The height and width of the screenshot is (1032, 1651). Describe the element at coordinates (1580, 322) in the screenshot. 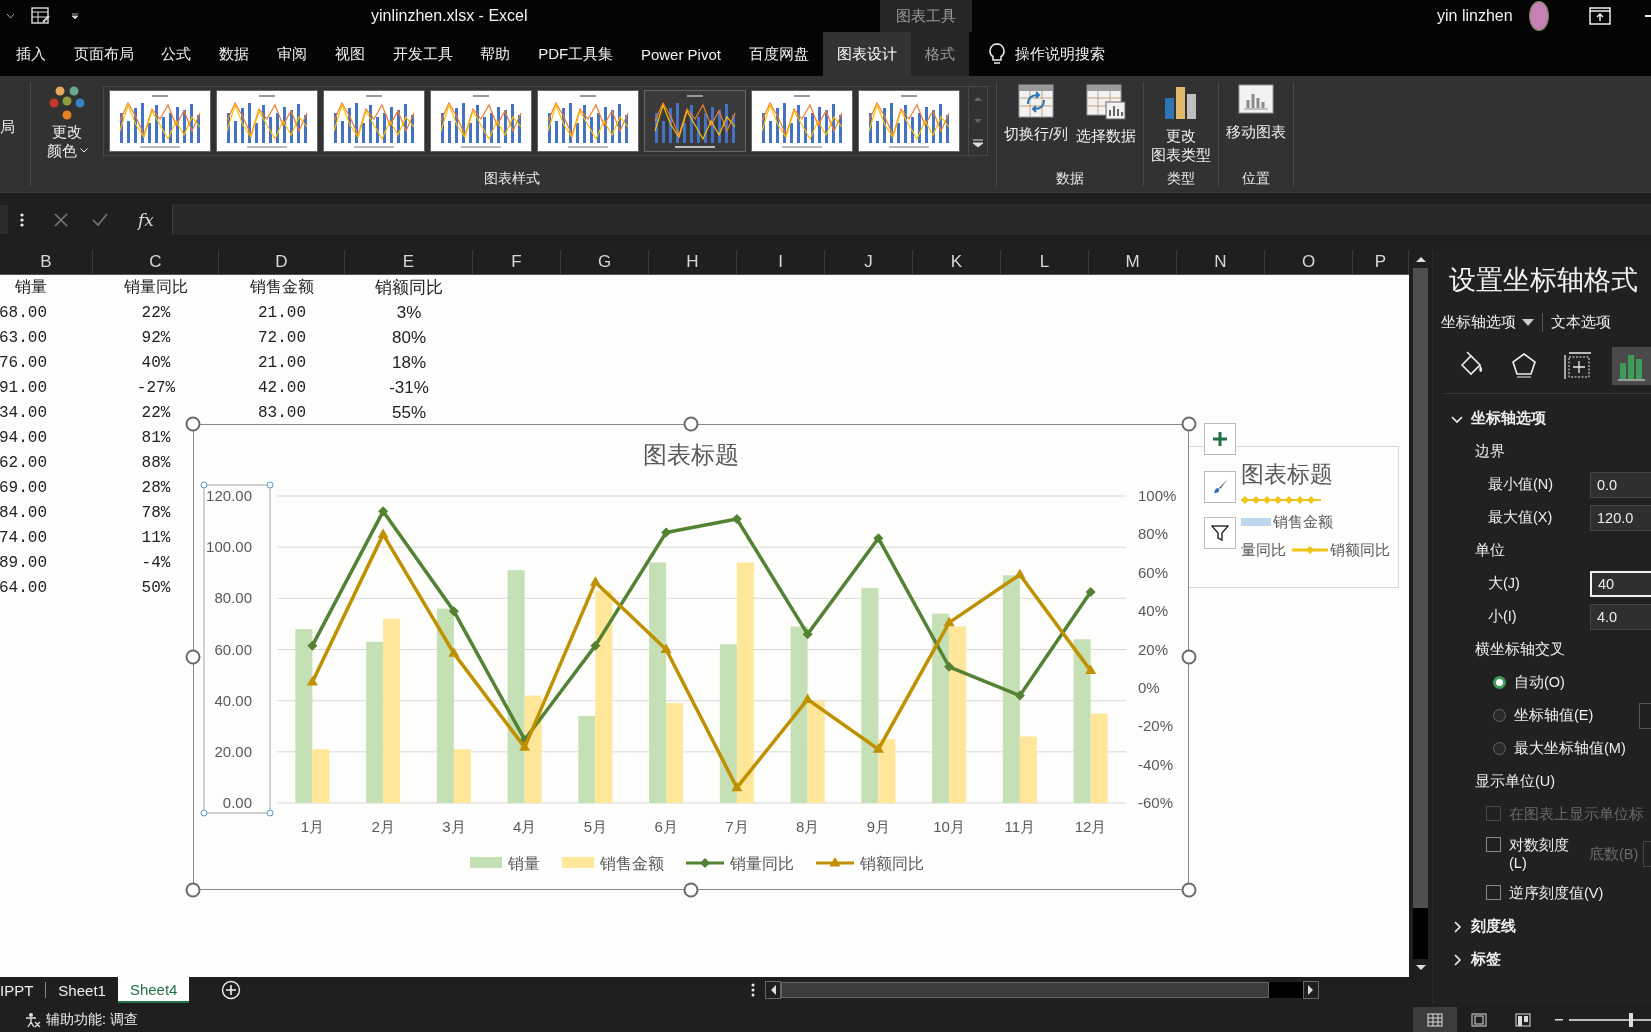

I see `text-options-tab: 文本选项` at that location.